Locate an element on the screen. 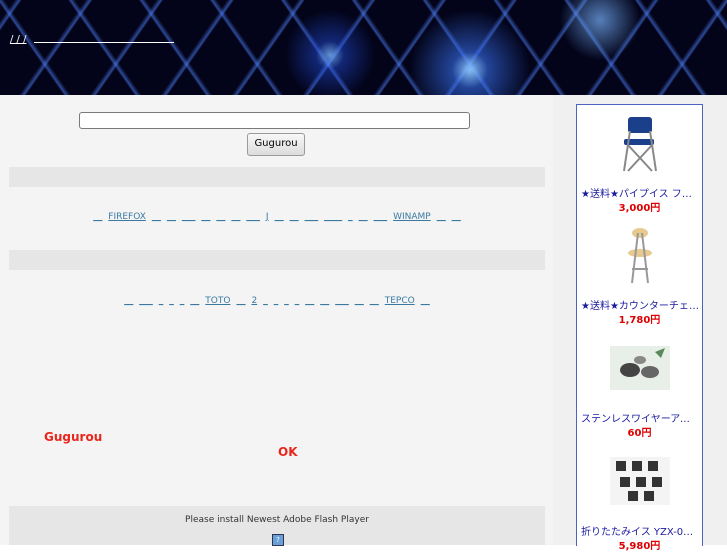  nav-link: TEPCO is located at coordinates (400, 301).